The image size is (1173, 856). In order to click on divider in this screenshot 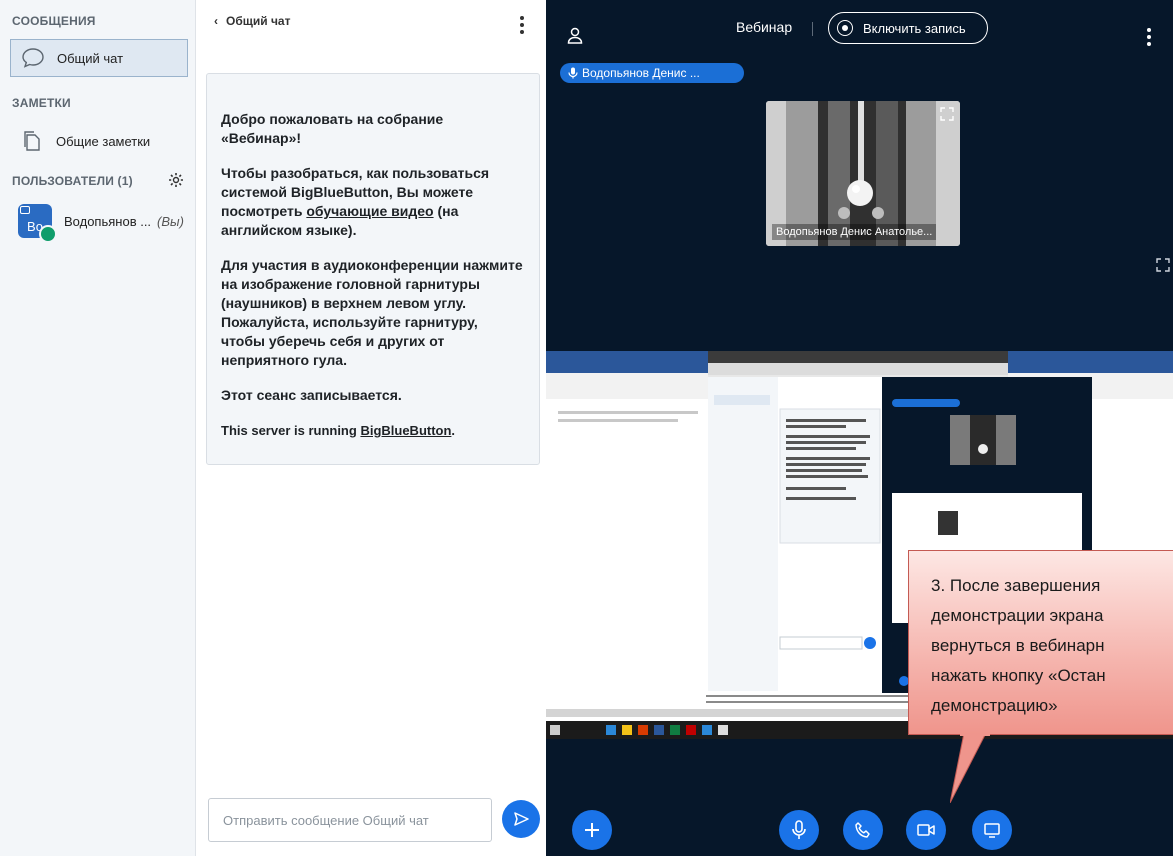, I will do `click(812, 29)`.